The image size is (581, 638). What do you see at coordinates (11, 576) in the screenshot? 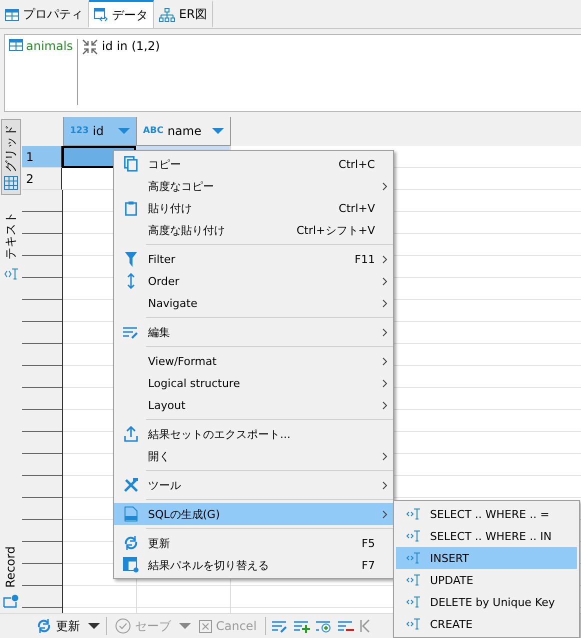
I see `side-tab: Record` at bounding box center [11, 576].